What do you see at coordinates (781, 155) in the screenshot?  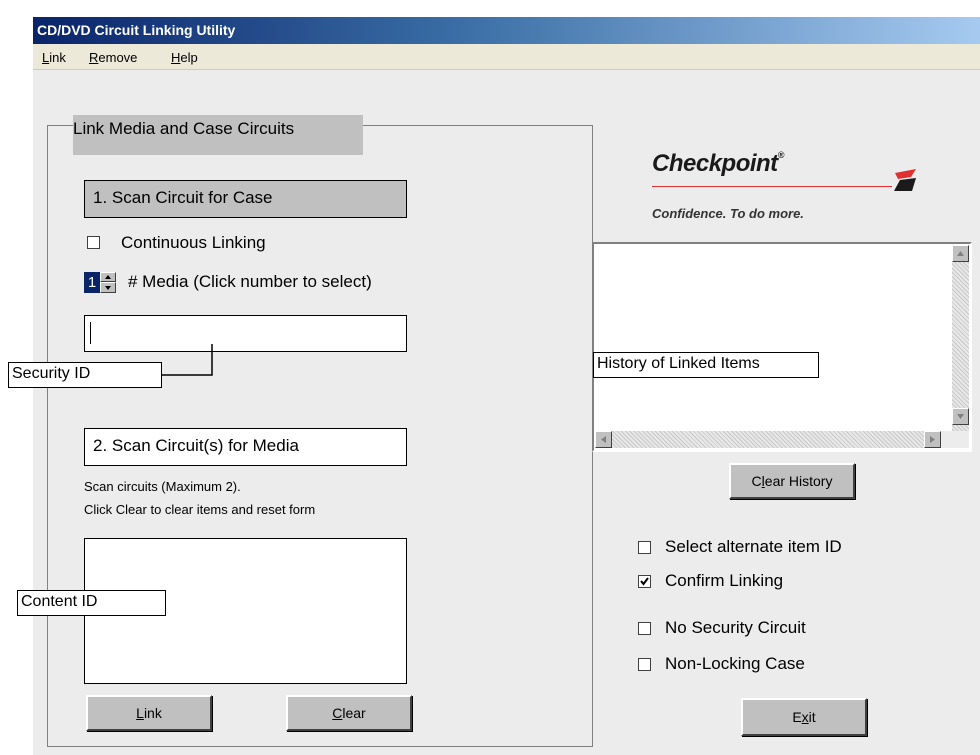 I see `logo-trademark: ®` at bounding box center [781, 155].